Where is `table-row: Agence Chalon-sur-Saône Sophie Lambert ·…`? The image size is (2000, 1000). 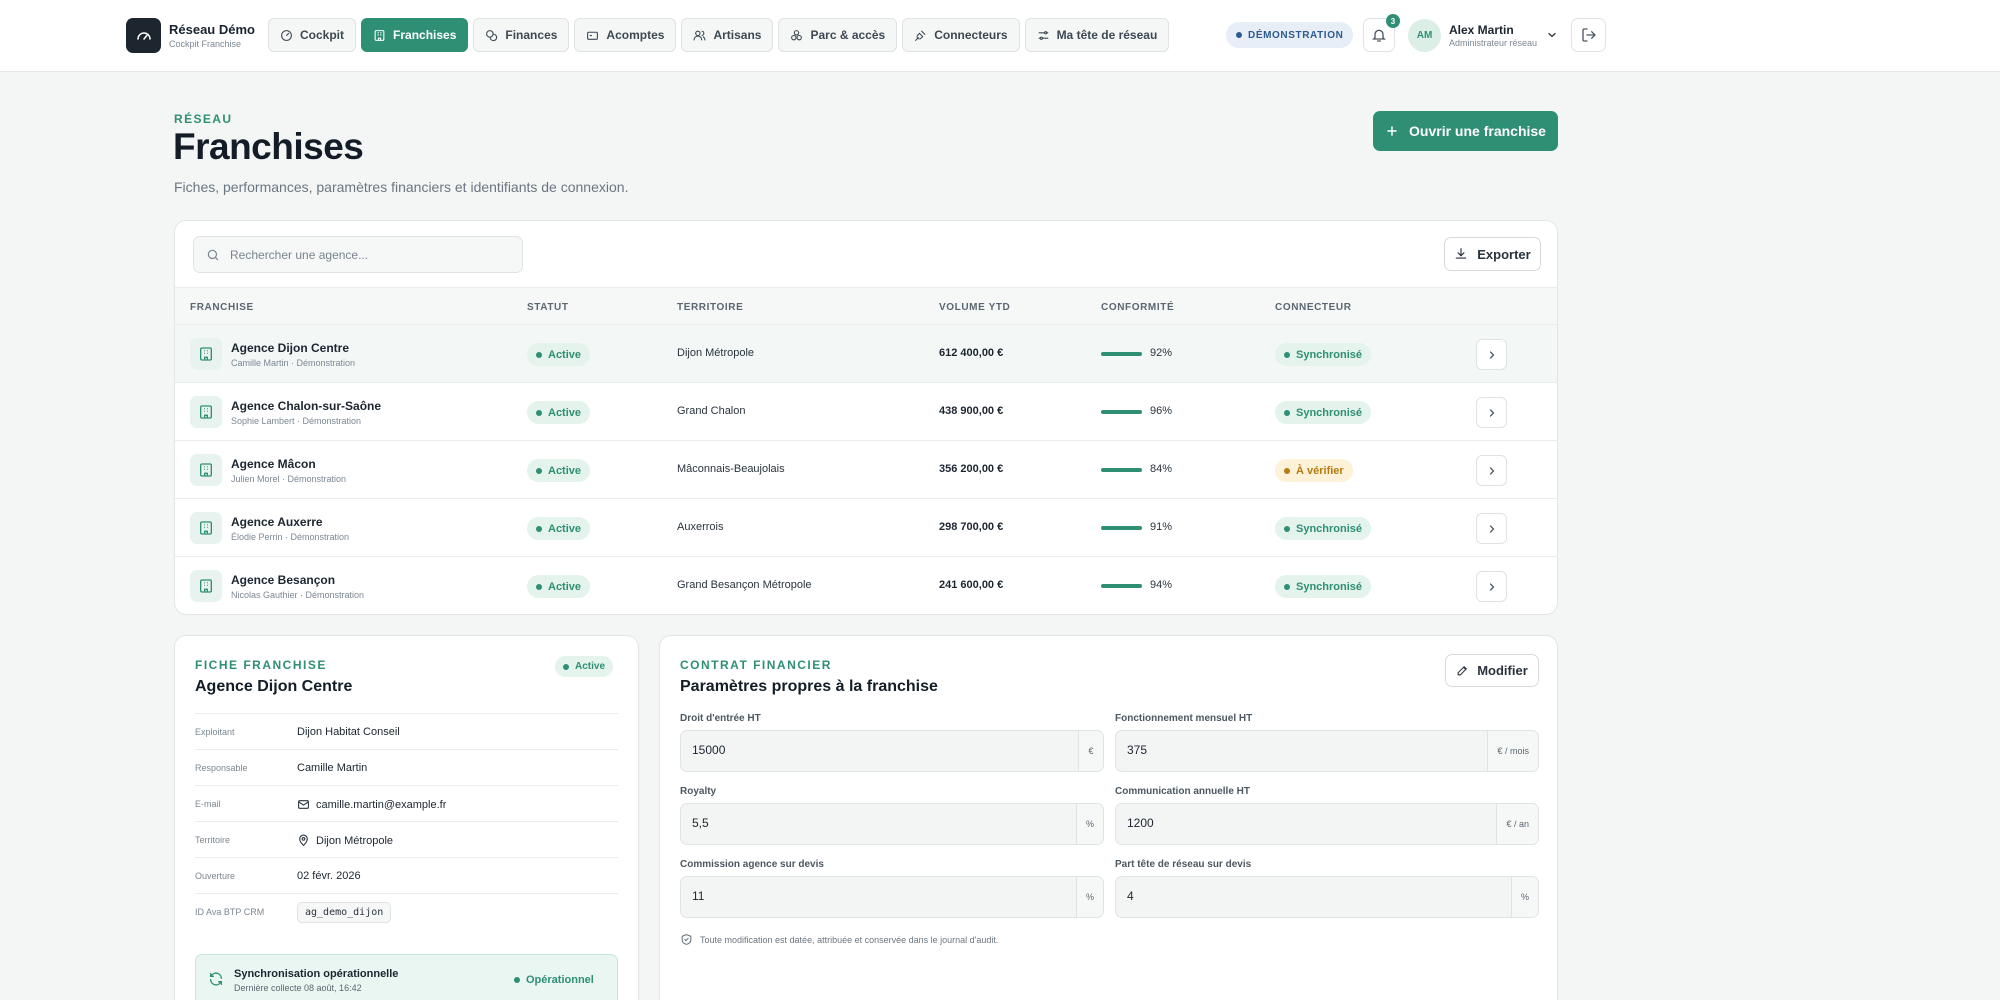
table-row: Agence Chalon-sur-Saône Sophie Lambert ·… is located at coordinates (866, 412).